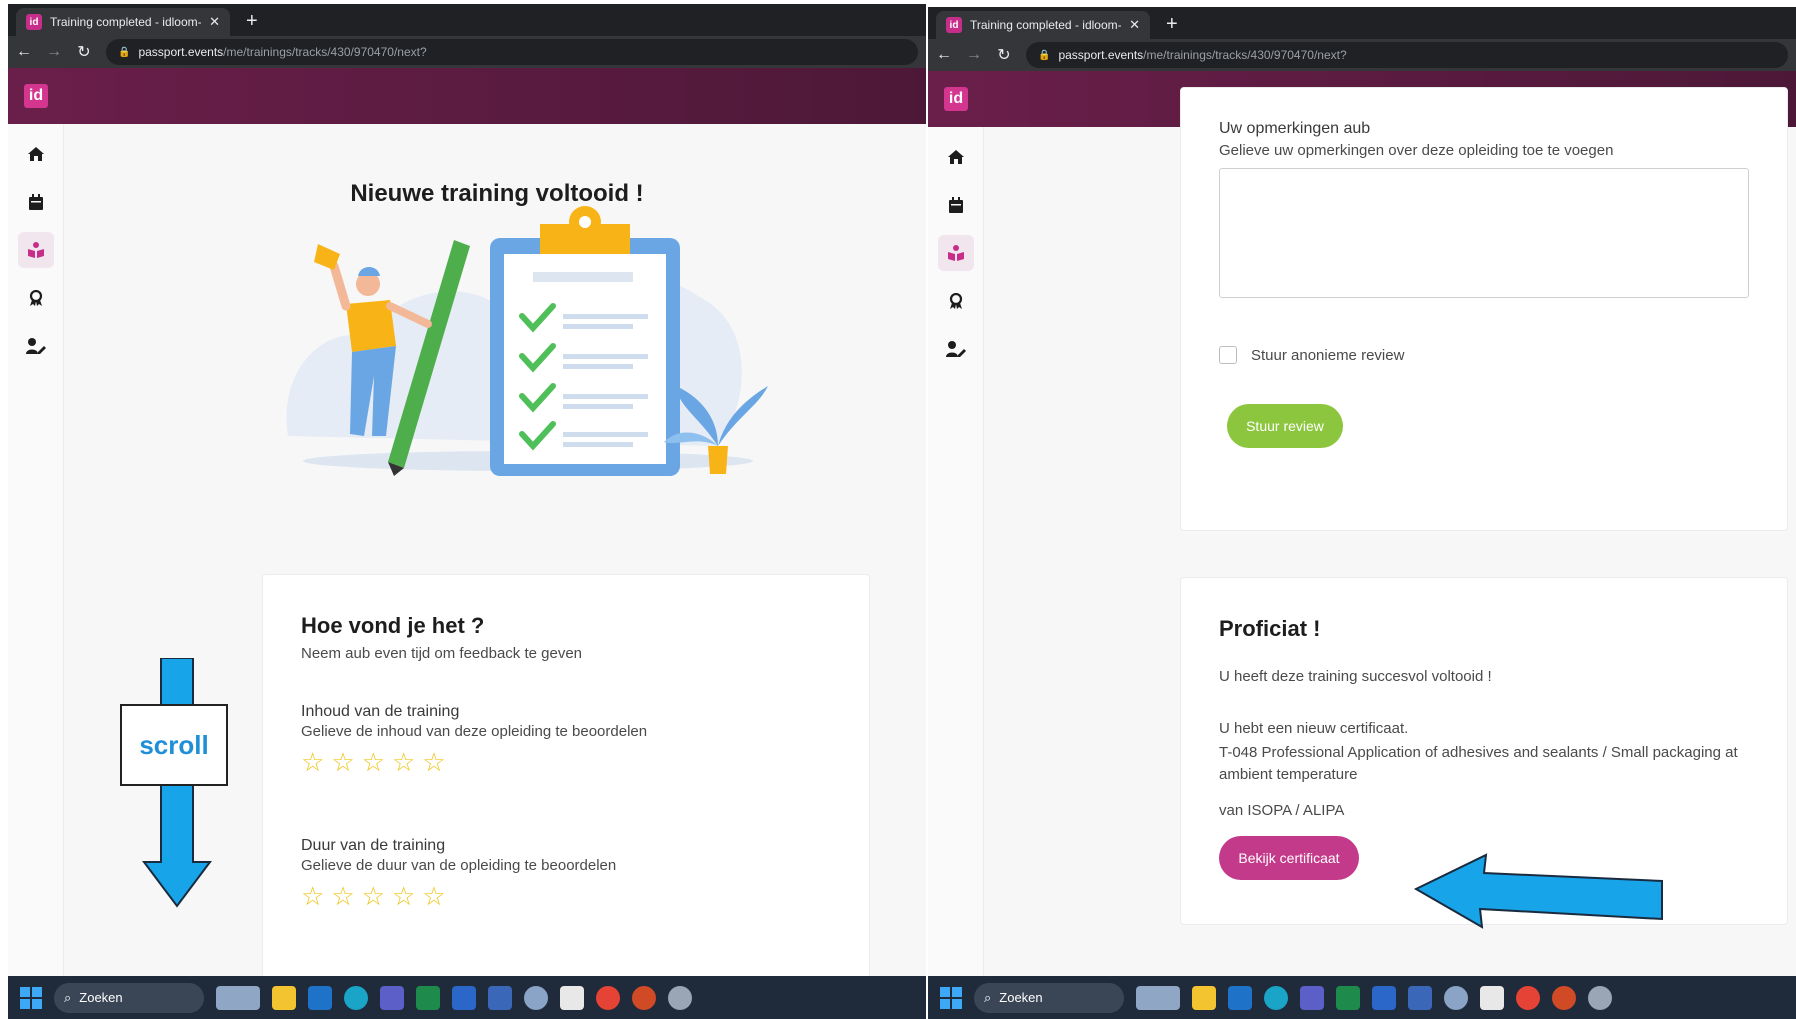 This screenshot has height=1019, width=1796. What do you see at coordinates (1285, 426) in the screenshot?
I see `send-review-button: Stuur review` at bounding box center [1285, 426].